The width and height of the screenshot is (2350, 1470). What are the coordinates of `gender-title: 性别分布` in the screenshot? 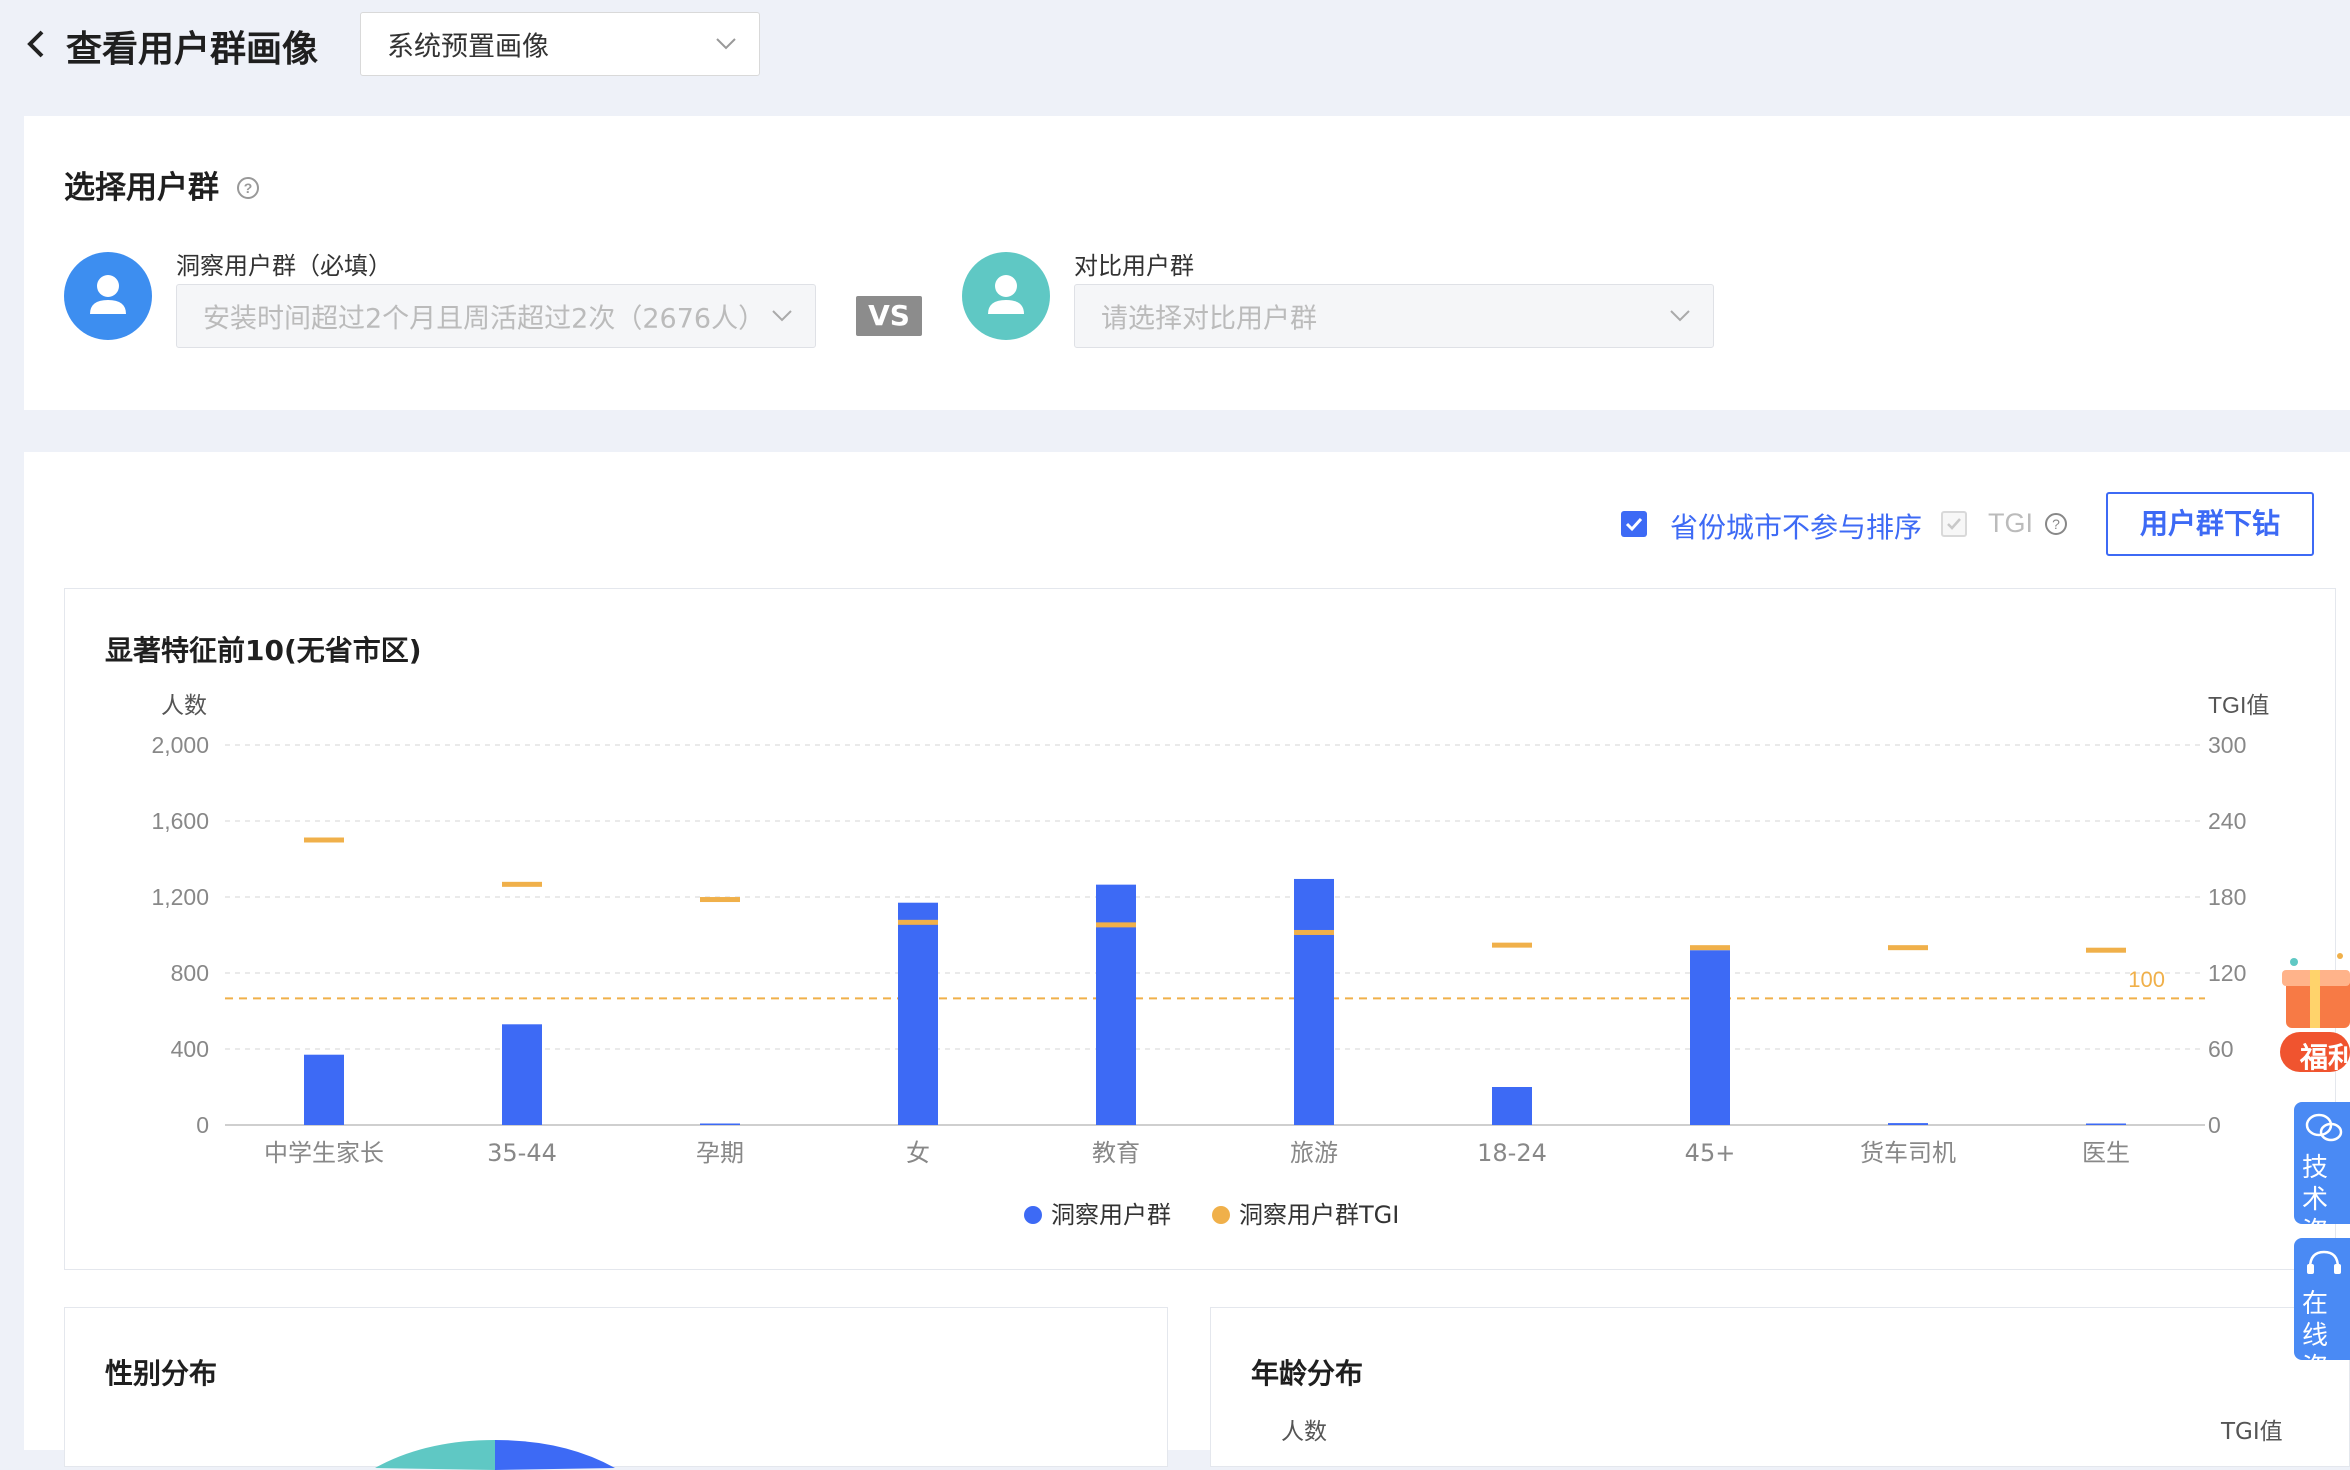 It's located at (161, 1373).